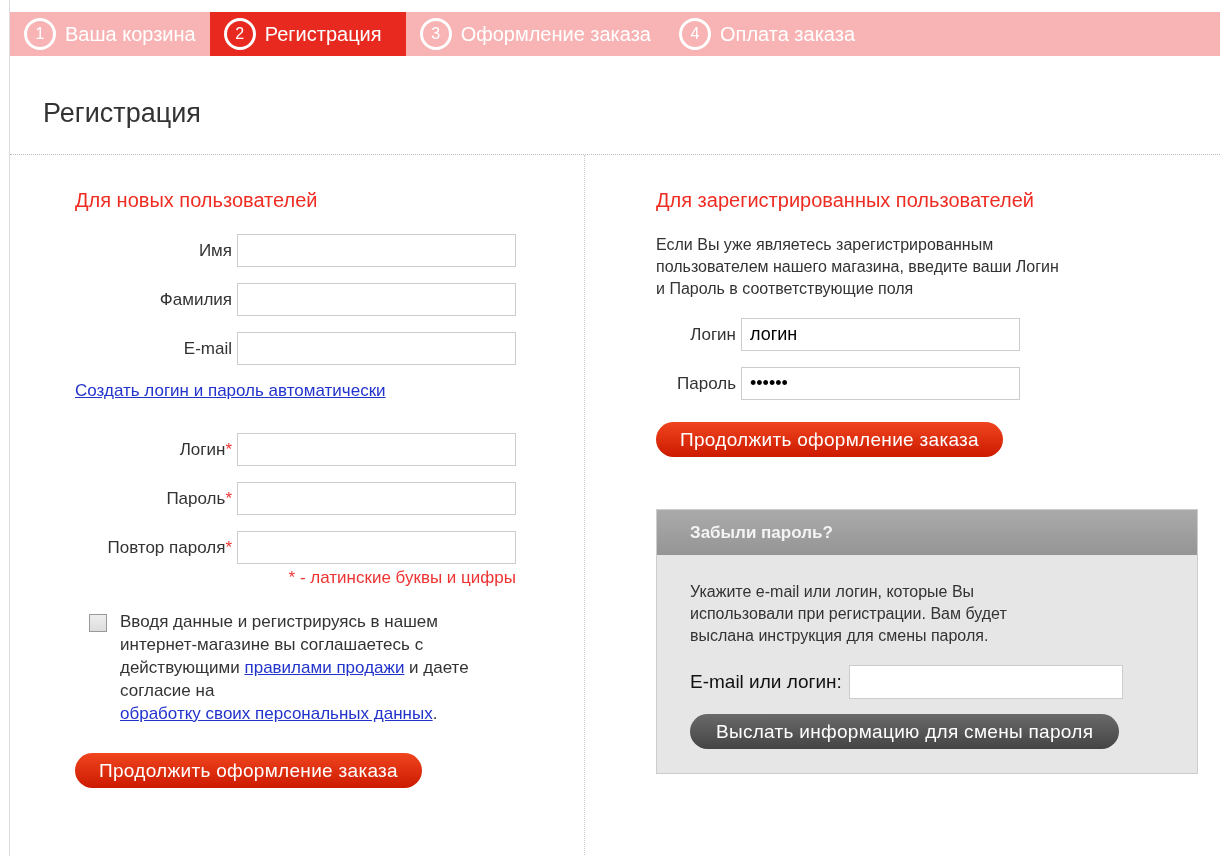 Image resolution: width=1220 pixels, height=856 pixels. Describe the element at coordinates (615, 105) in the screenshot. I see `page-title: Регистрация` at that location.